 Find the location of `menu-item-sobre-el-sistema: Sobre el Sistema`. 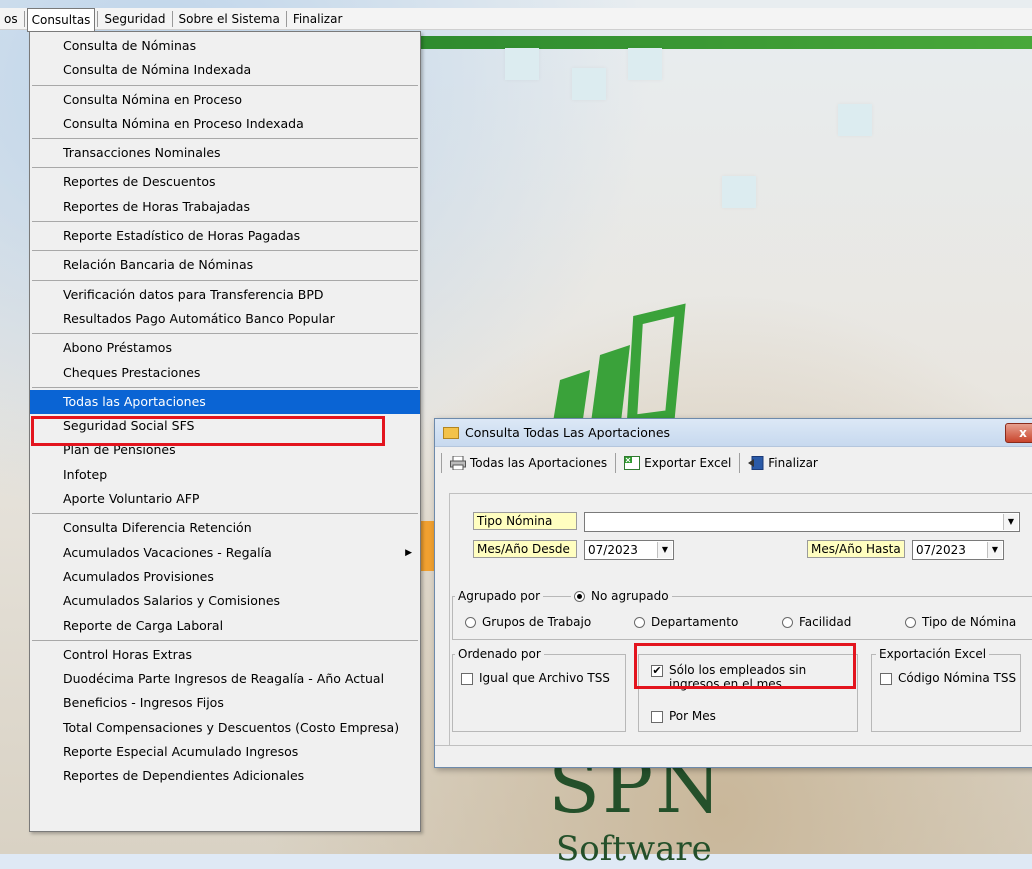

menu-item-sobre-el-sistema: Sobre el Sistema is located at coordinates (229, 19).